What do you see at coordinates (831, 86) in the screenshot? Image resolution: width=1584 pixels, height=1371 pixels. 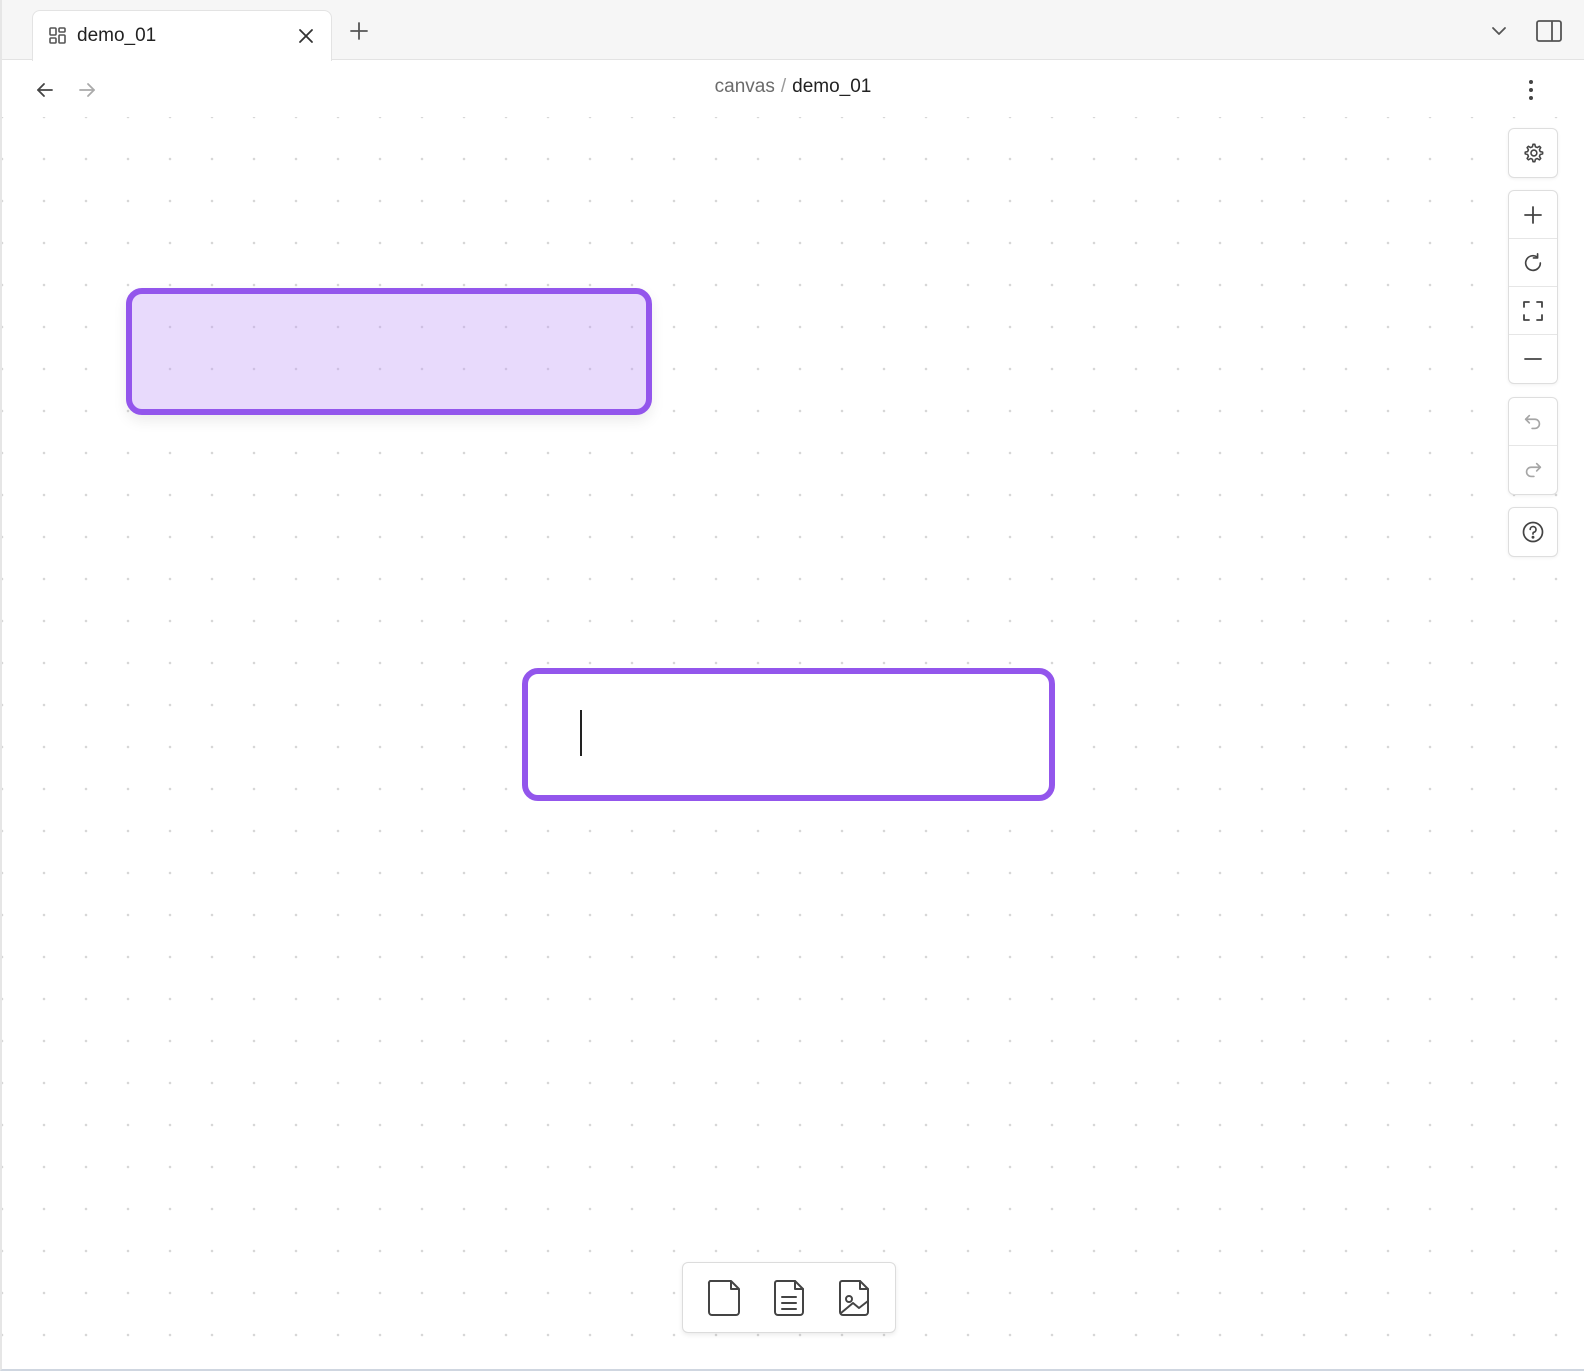 I see `breadcrumb-current: demo_01` at bounding box center [831, 86].